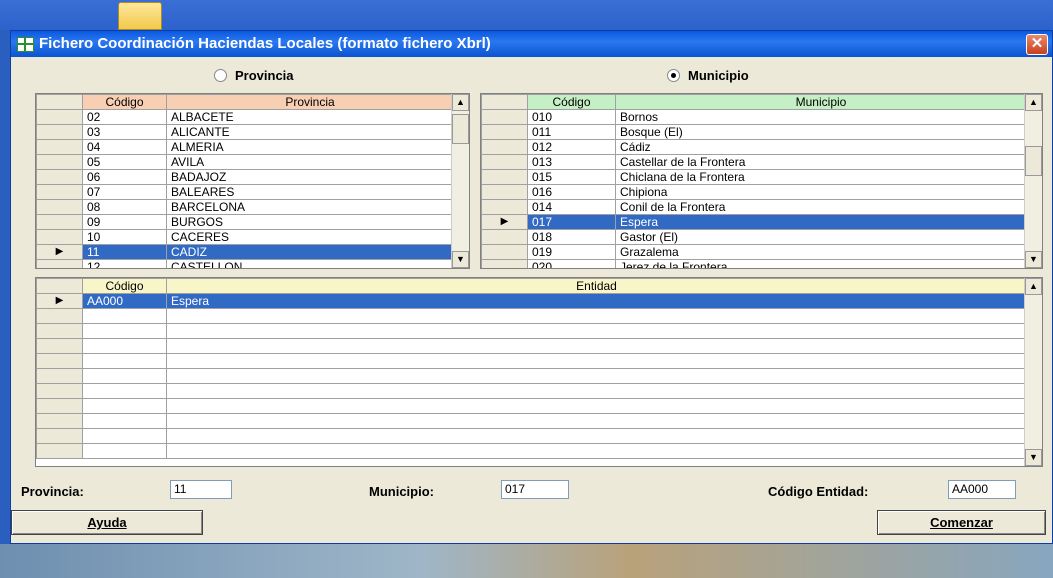 This screenshot has height=578, width=1053. I want to click on column-header: Provincia, so click(310, 102).